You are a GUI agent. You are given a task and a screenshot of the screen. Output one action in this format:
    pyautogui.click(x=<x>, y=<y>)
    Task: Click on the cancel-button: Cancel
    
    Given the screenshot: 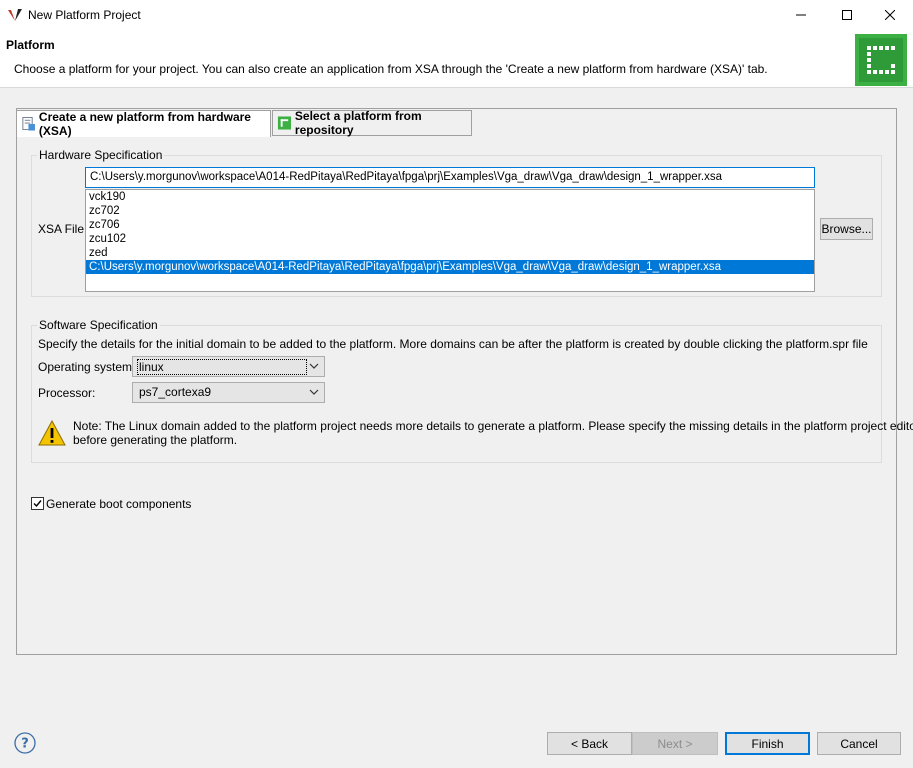 What is the action you would take?
    pyautogui.click(x=859, y=743)
    